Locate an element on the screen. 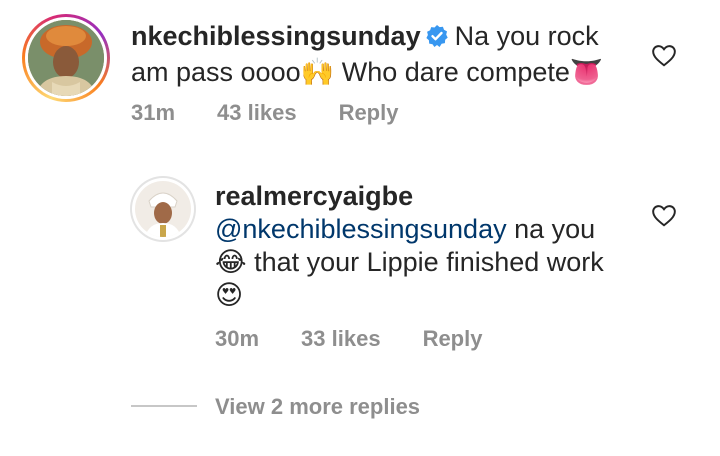  commenter-avatar-photo is located at coordinates (66, 58).